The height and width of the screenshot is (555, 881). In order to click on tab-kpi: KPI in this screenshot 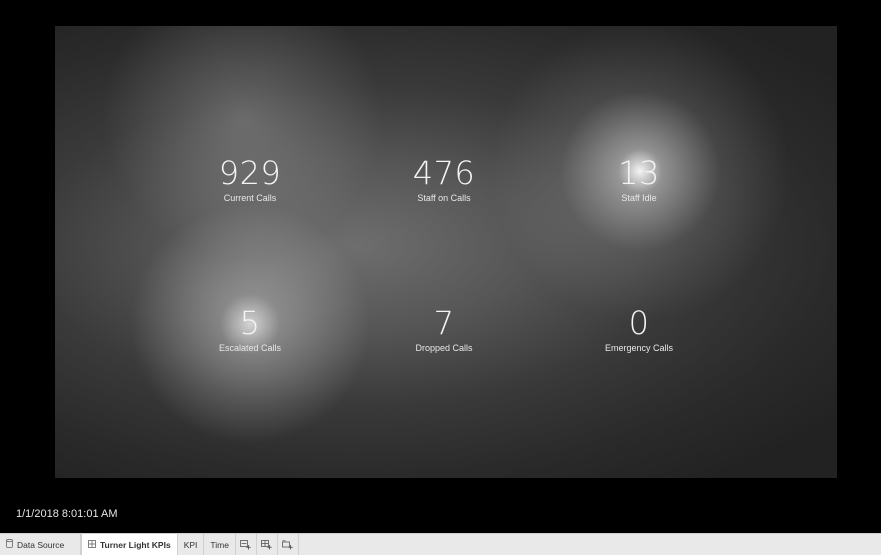, I will do `click(191, 544)`.